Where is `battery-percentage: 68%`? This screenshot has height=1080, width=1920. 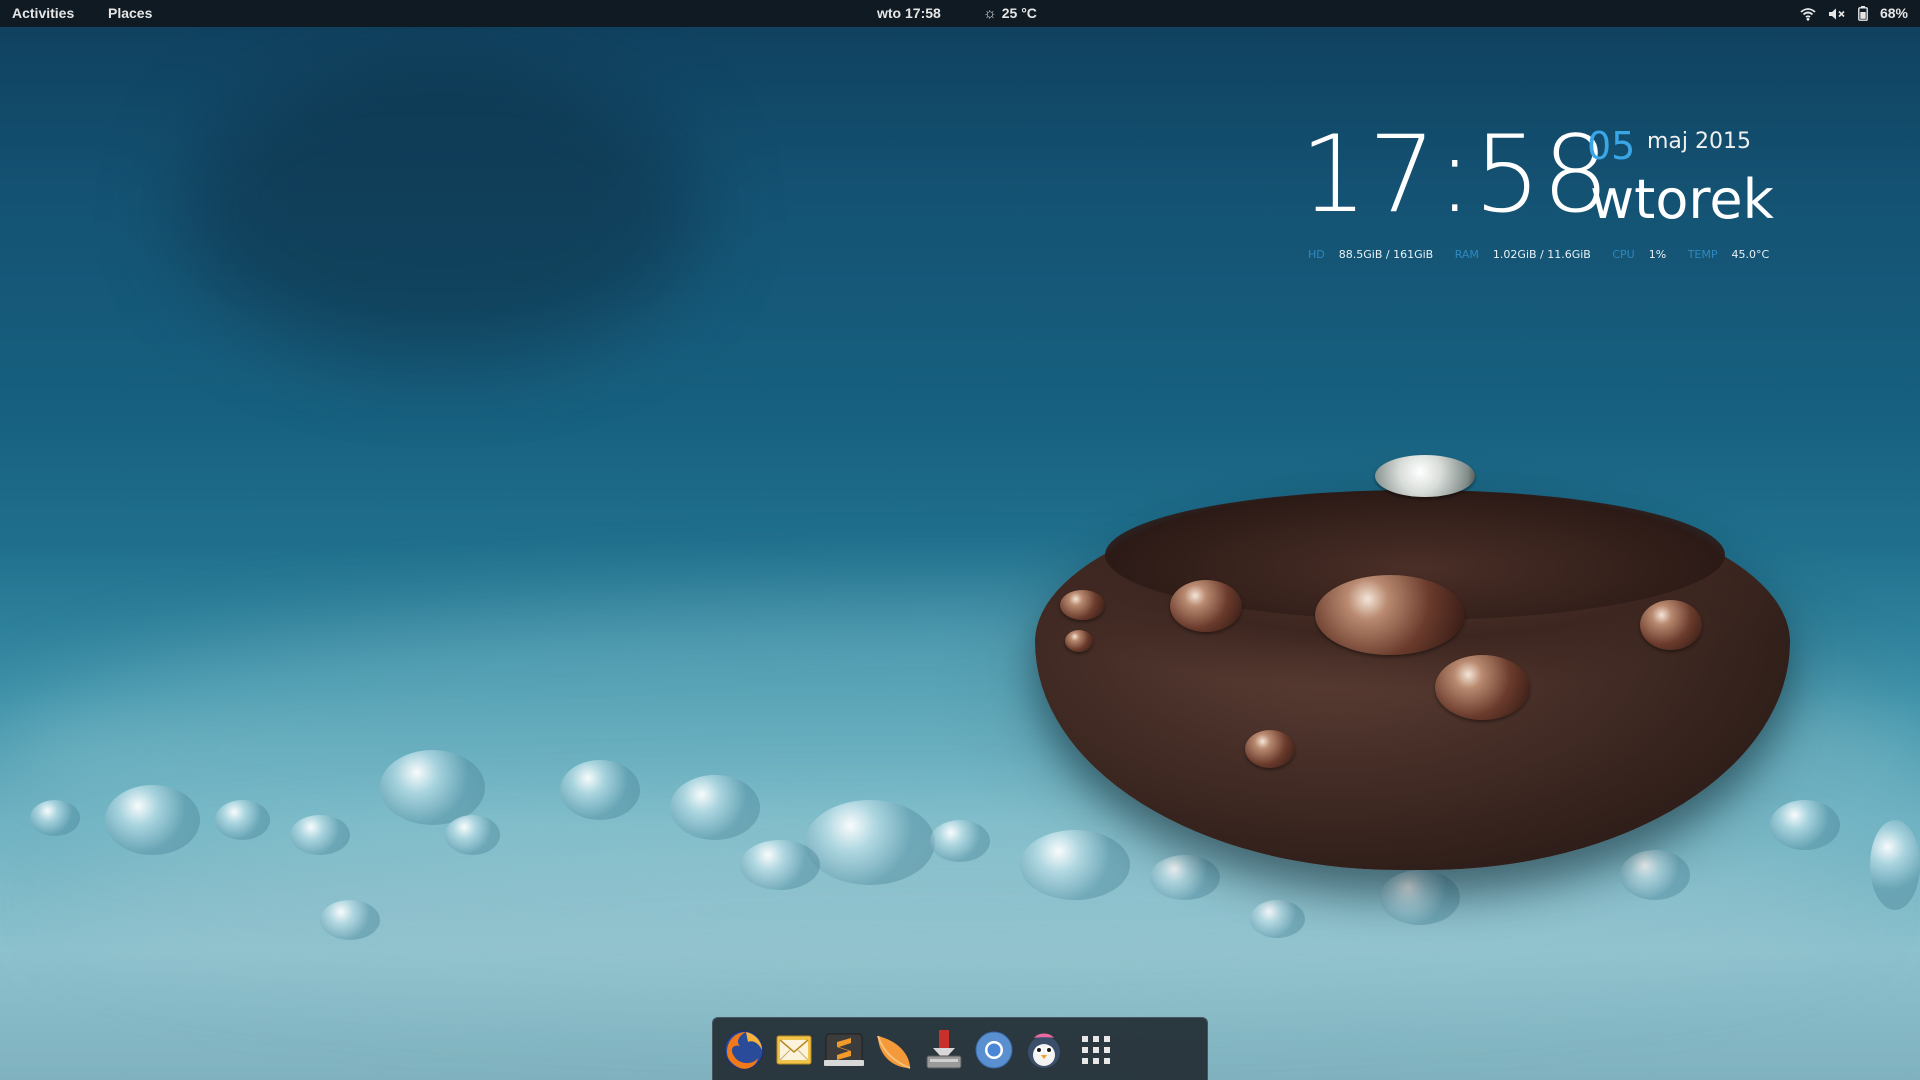
battery-percentage: 68% is located at coordinates (1893, 13).